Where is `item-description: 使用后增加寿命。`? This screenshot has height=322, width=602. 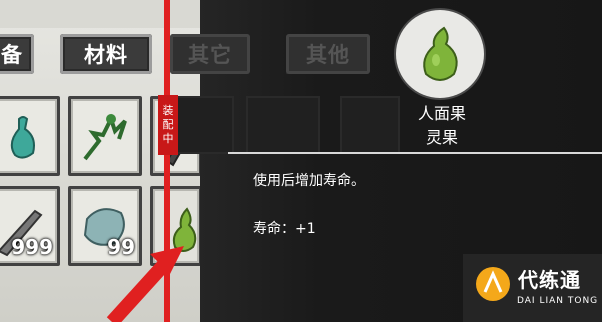
item-description: 使用后增加寿命。 is located at coordinates (309, 181).